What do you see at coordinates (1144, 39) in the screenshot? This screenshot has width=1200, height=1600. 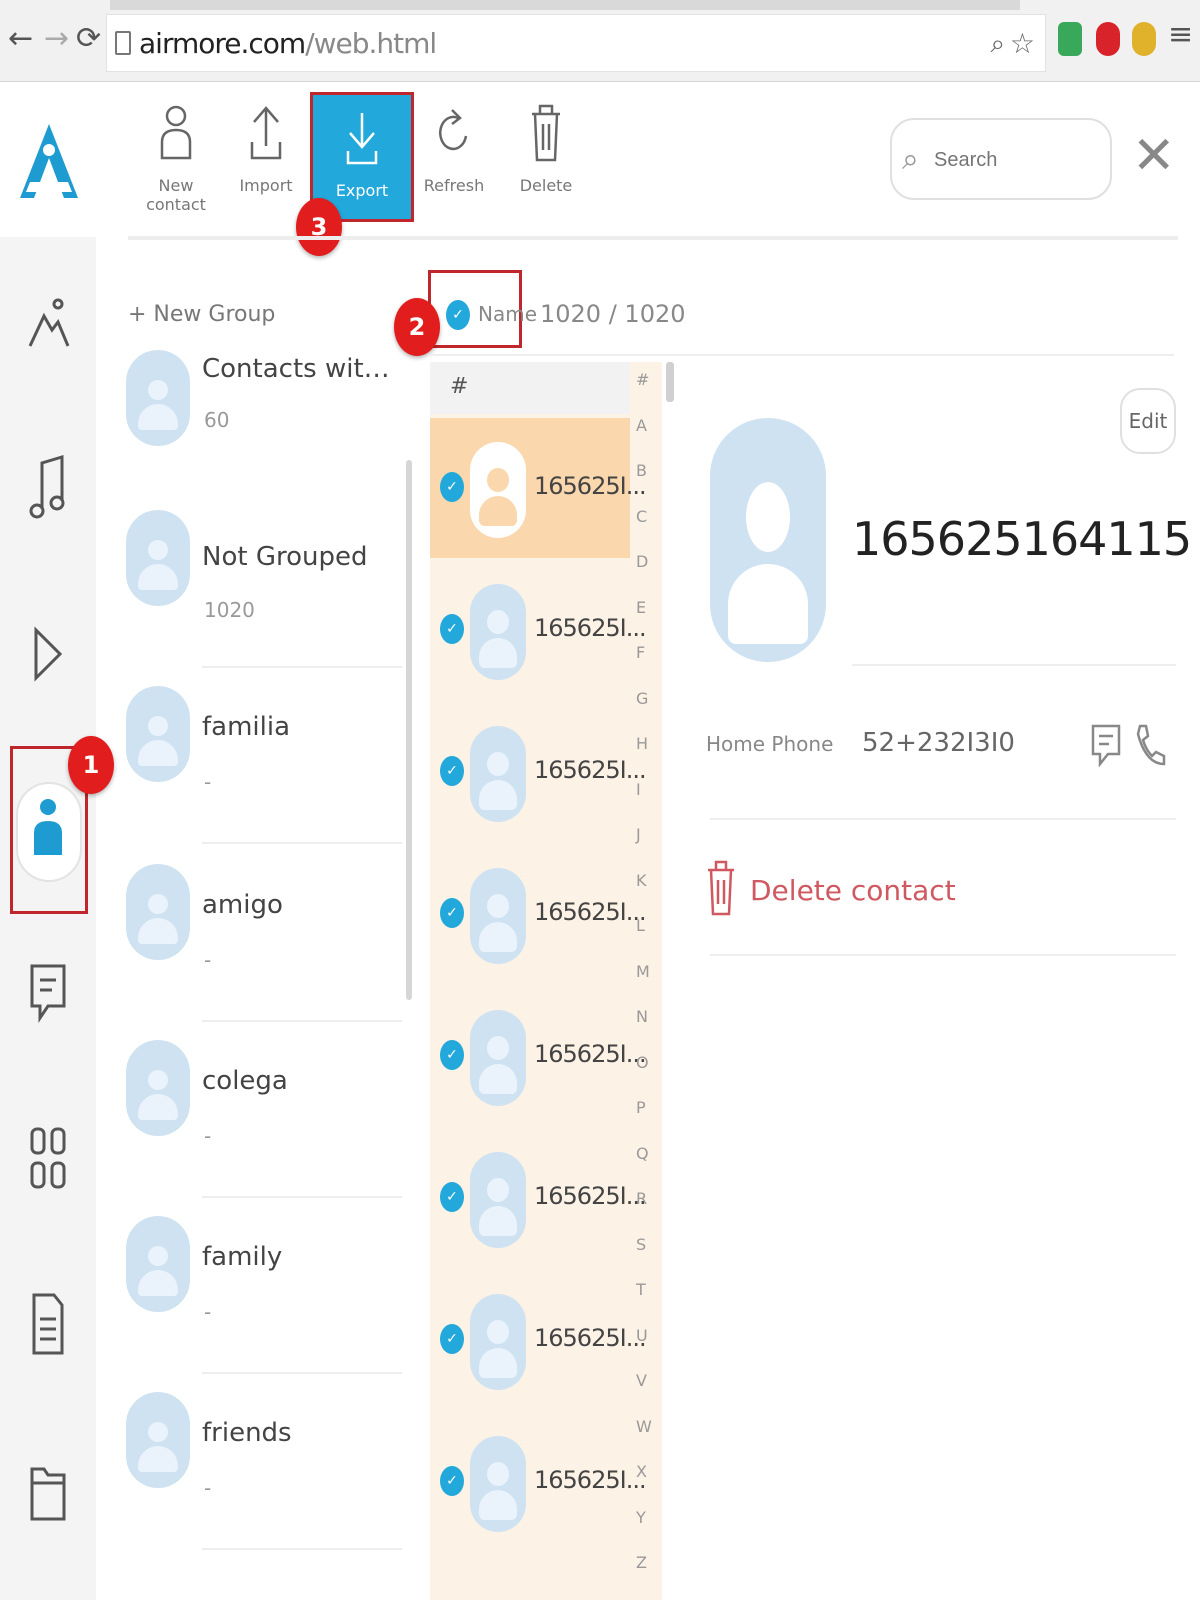 I see `extension-yellow-icon` at bounding box center [1144, 39].